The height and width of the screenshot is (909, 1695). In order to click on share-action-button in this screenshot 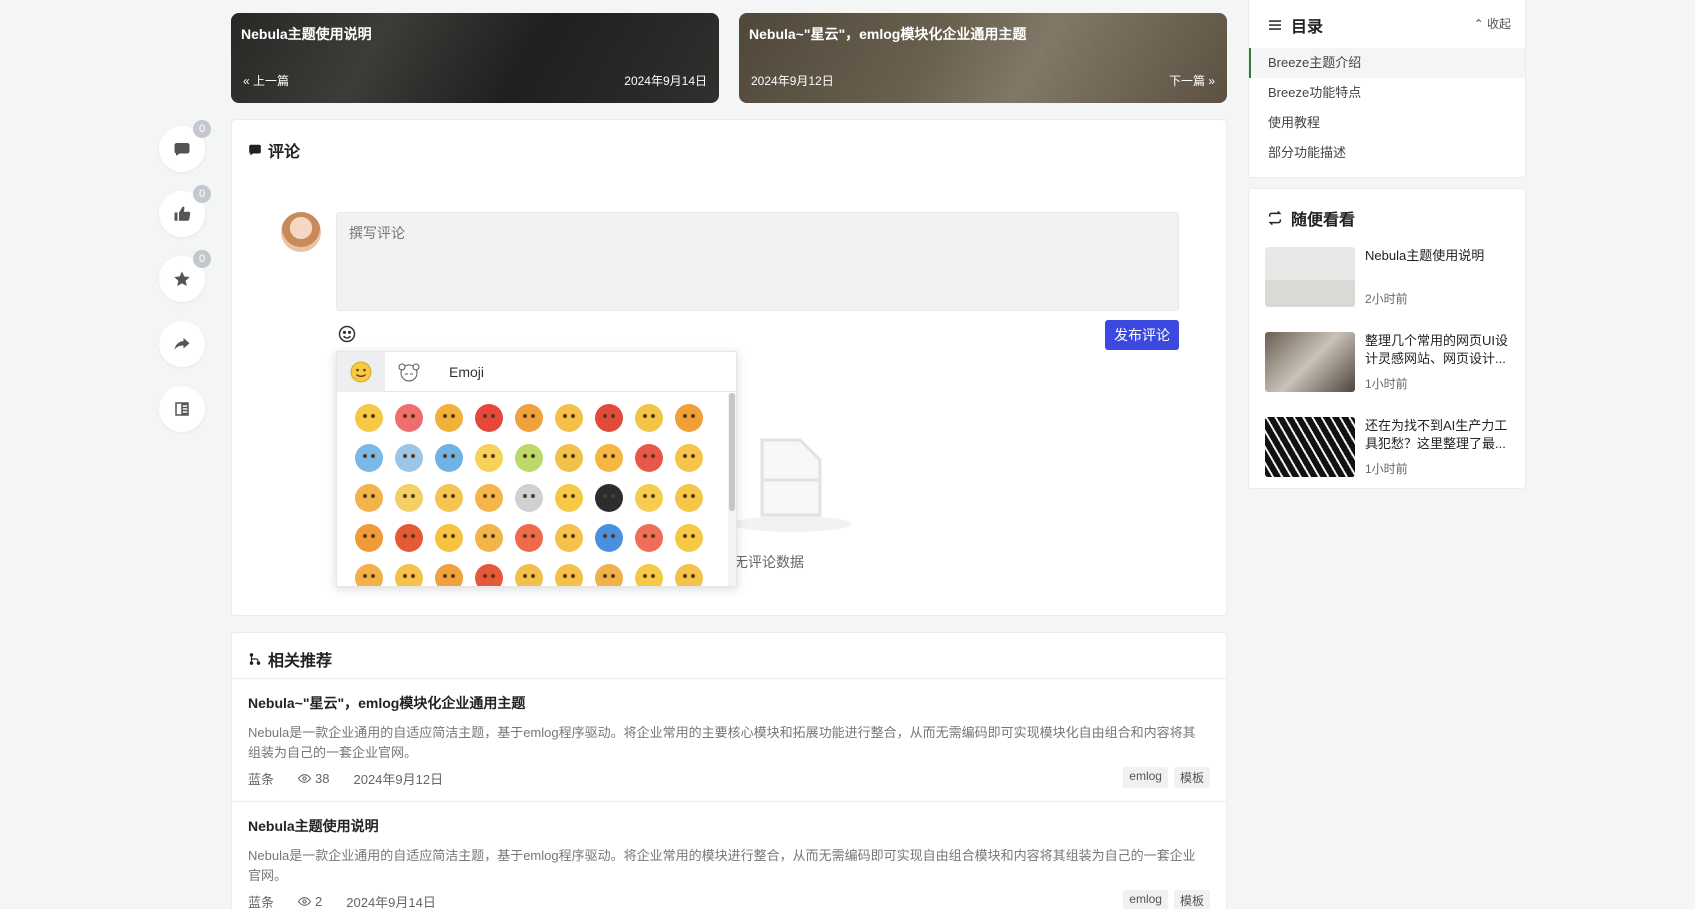, I will do `click(182, 344)`.